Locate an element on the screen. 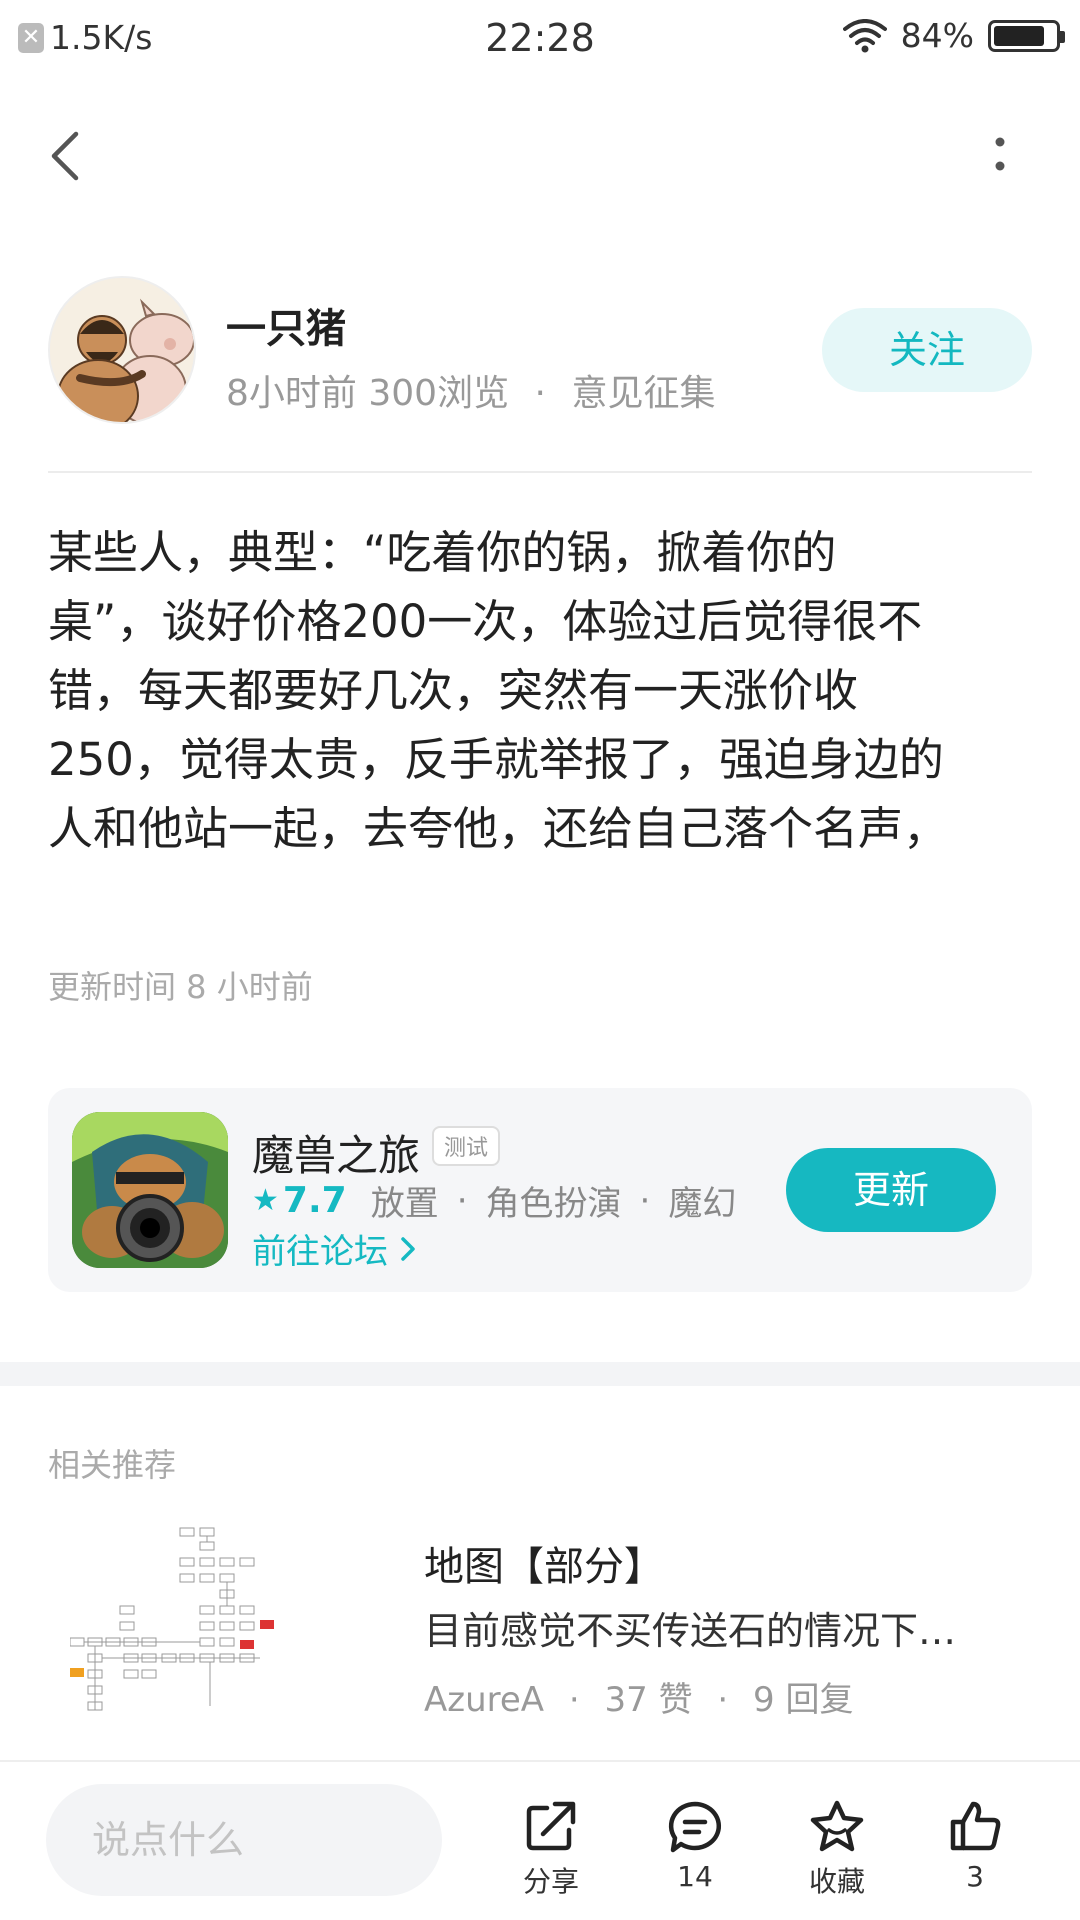 Image resolution: width=1080 pixels, height=1920 pixels. recommend-section-title: 相关推荐 is located at coordinates (112, 1465).